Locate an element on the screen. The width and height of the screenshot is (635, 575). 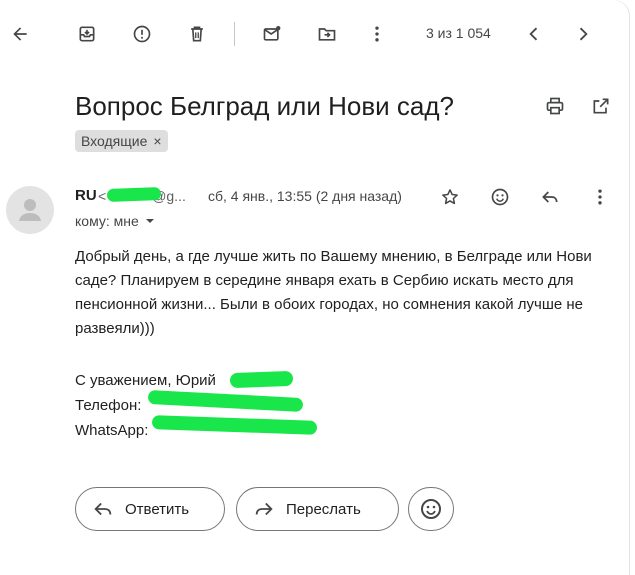
print-icon is located at coordinates (555, 106).